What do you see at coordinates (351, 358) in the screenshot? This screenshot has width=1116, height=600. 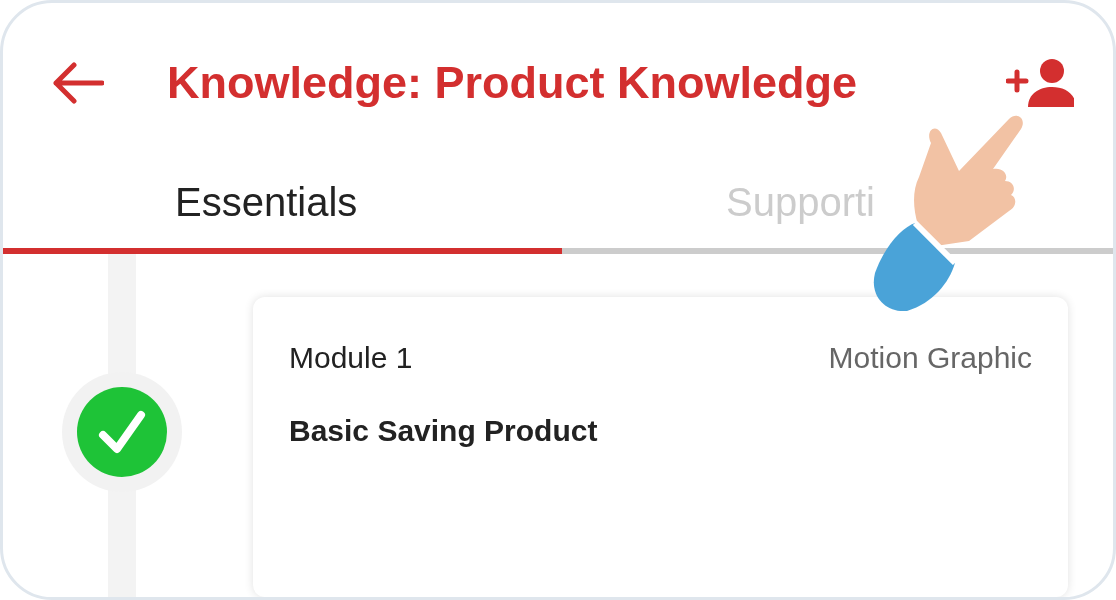 I see `module-number: Module 1` at bounding box center [351, 358].